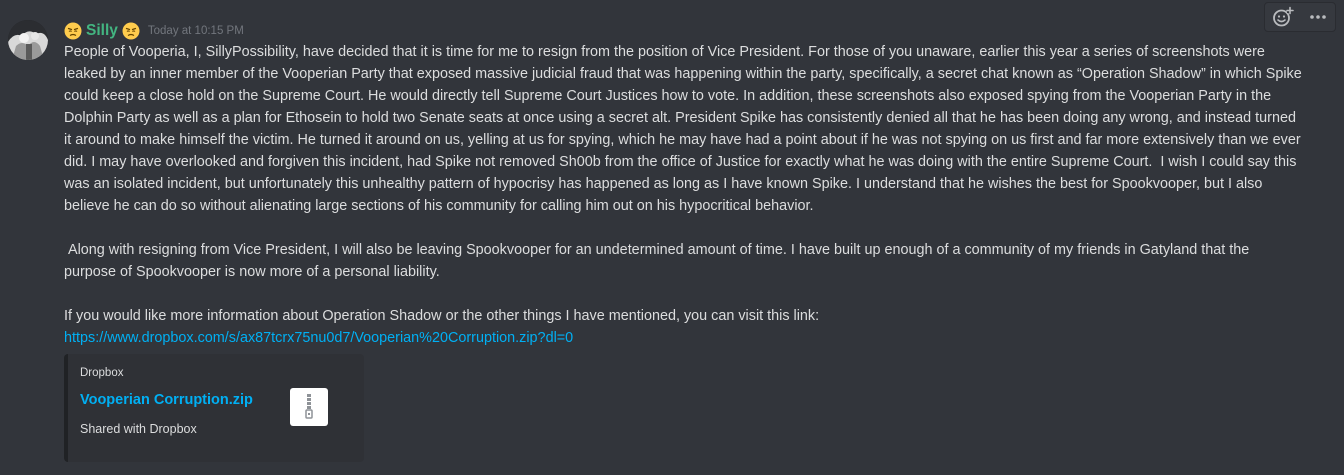 This screenshot has width=1344, height=475. I want to click on zip-file-icon, so click(309, 407).